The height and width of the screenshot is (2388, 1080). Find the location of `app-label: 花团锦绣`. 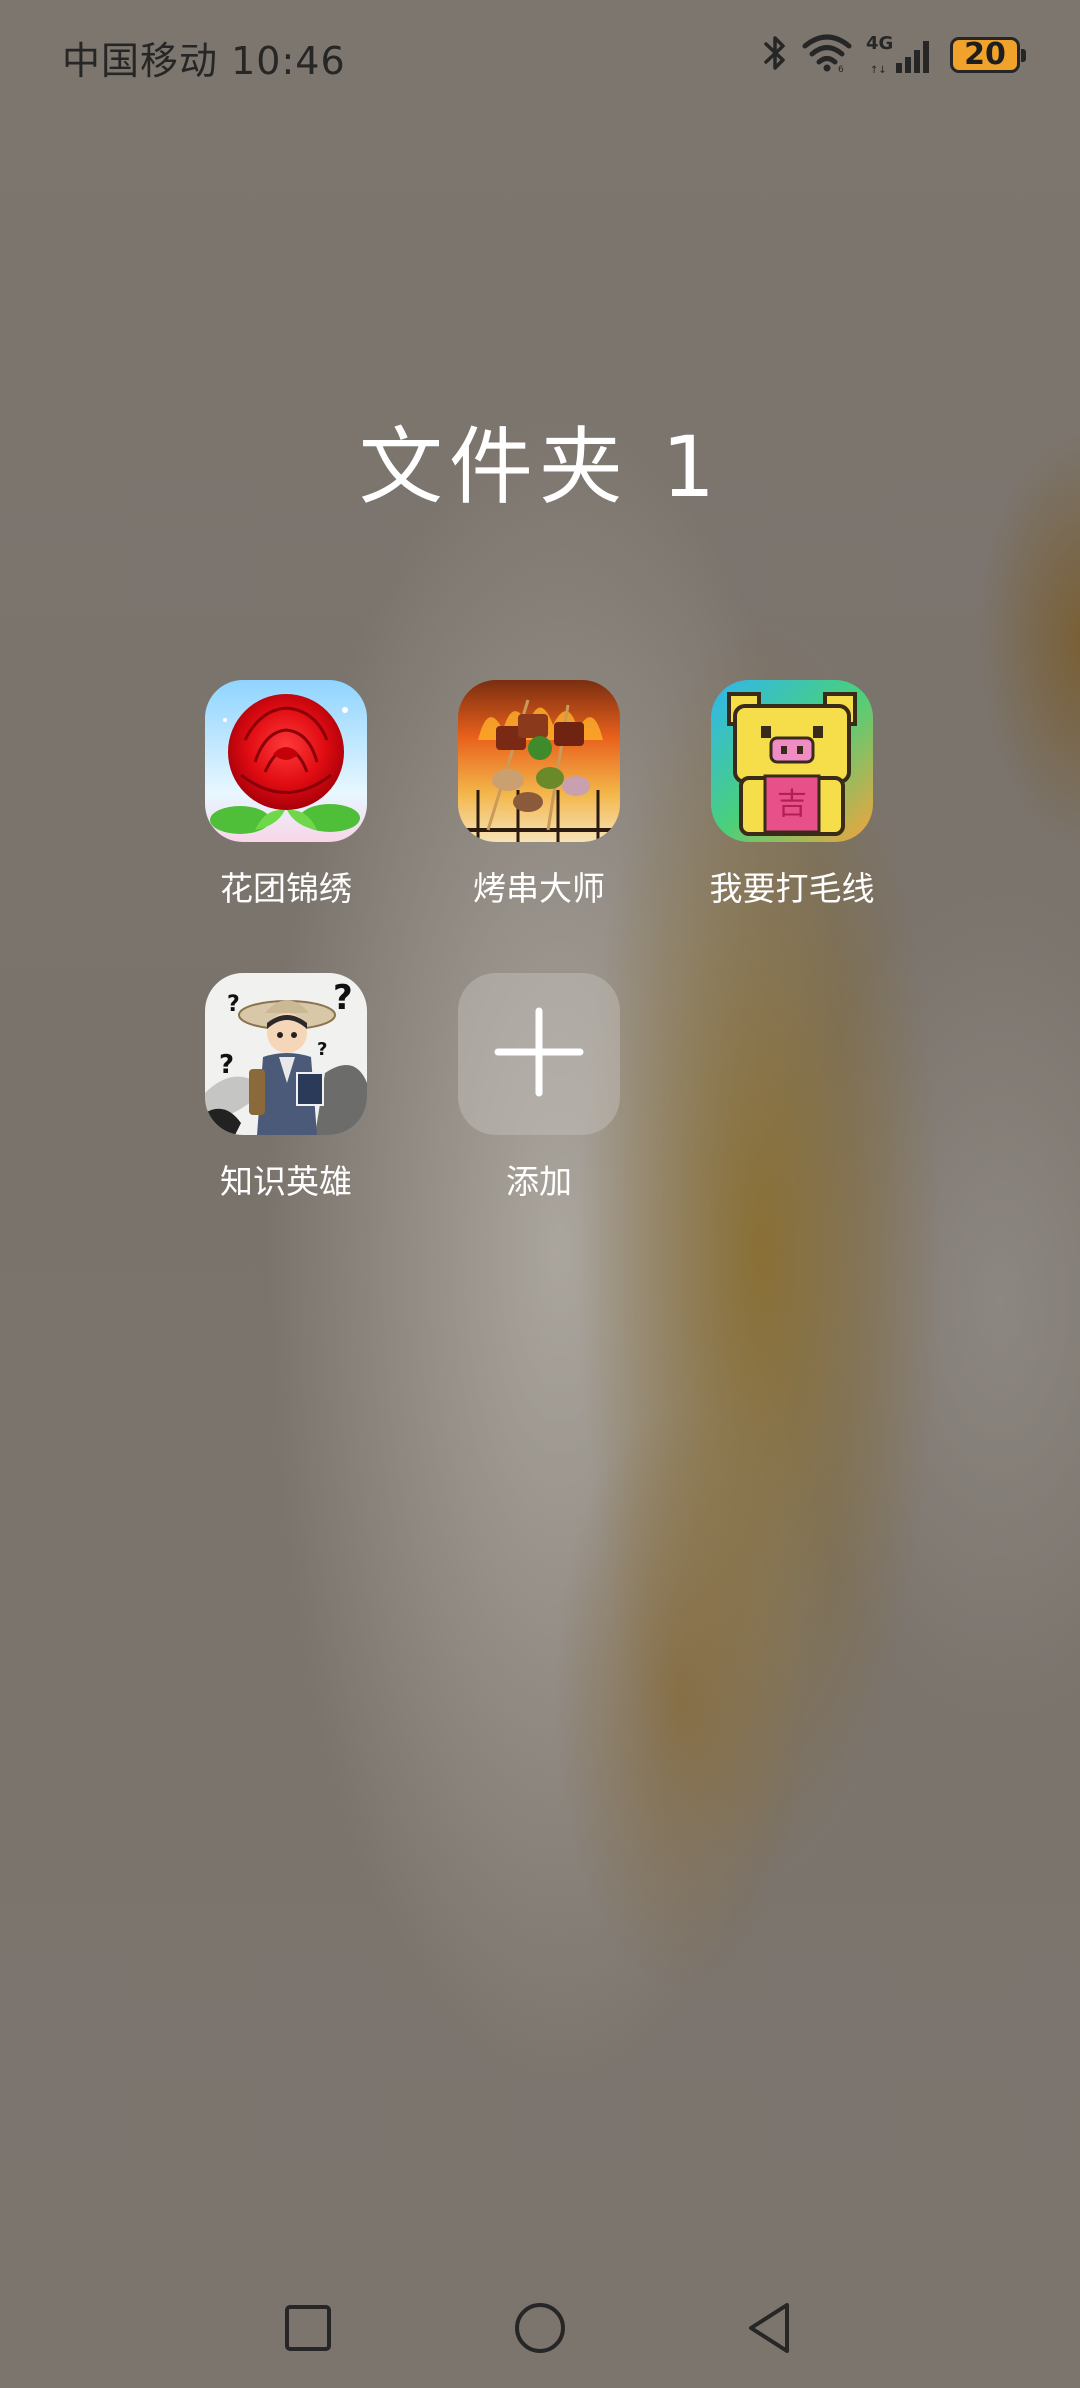

app-label: 花团锦绣 is located at coordinates (286, 888).